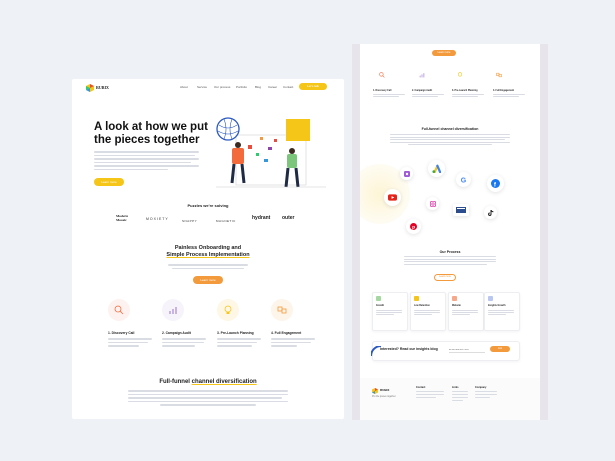  What do you see at coordinates (239, 339) in the screenshot?
I see `step-3: 3. Pre-Launch Planning` at bounding box center [239, 339].